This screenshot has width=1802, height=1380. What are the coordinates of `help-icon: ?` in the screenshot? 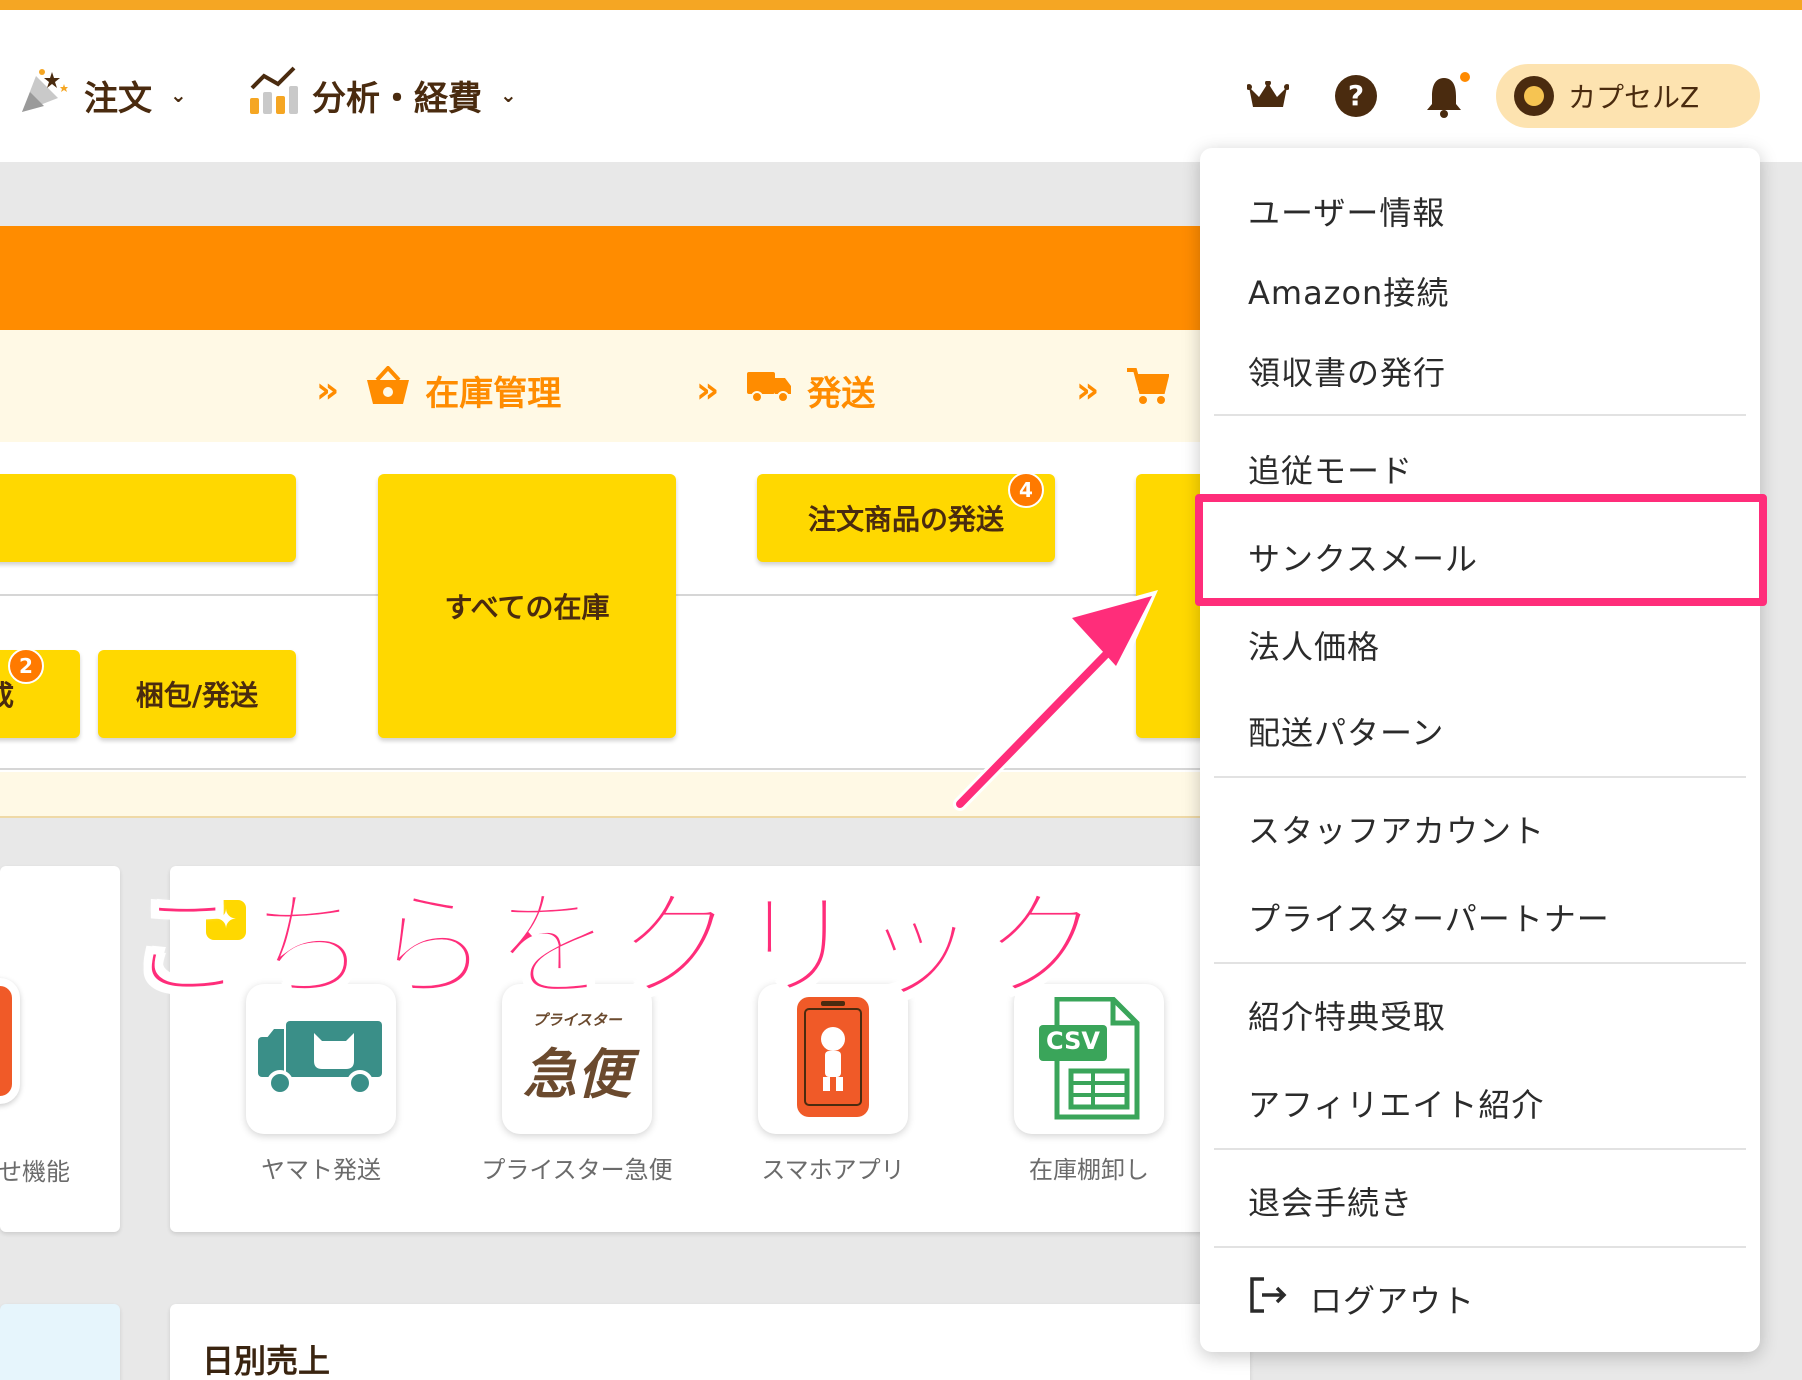 It's located at (1356, 96).